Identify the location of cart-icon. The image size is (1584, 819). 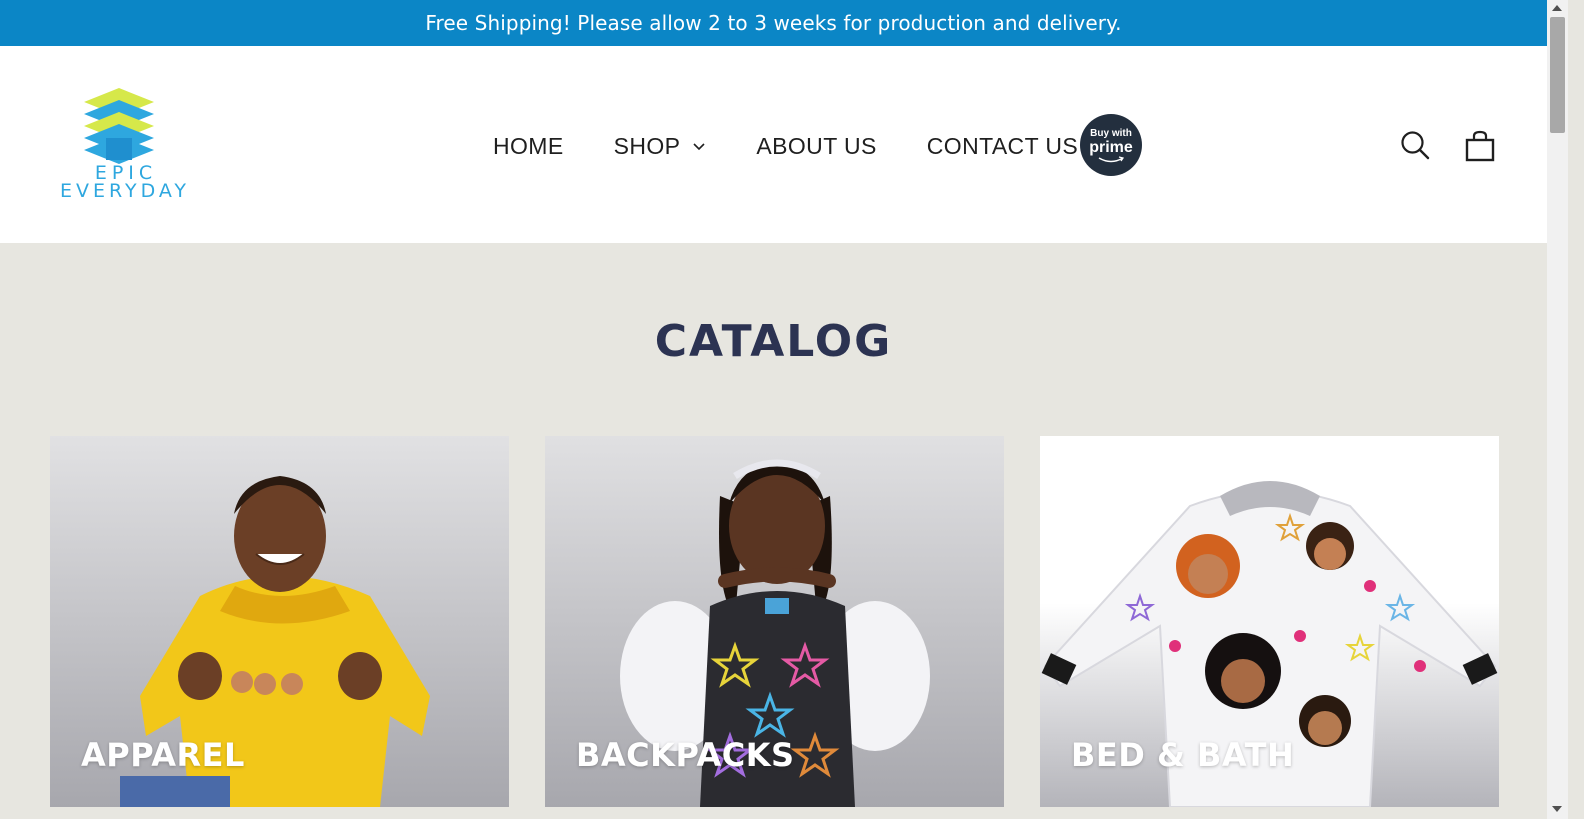
(1480, 146).